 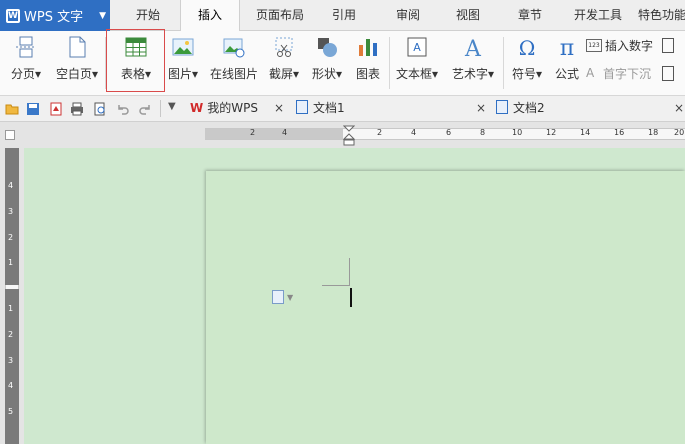 What do you see at coordinates (33, 109) in the screenshot?
I see `save-icon` at bounding box center [33, 109].